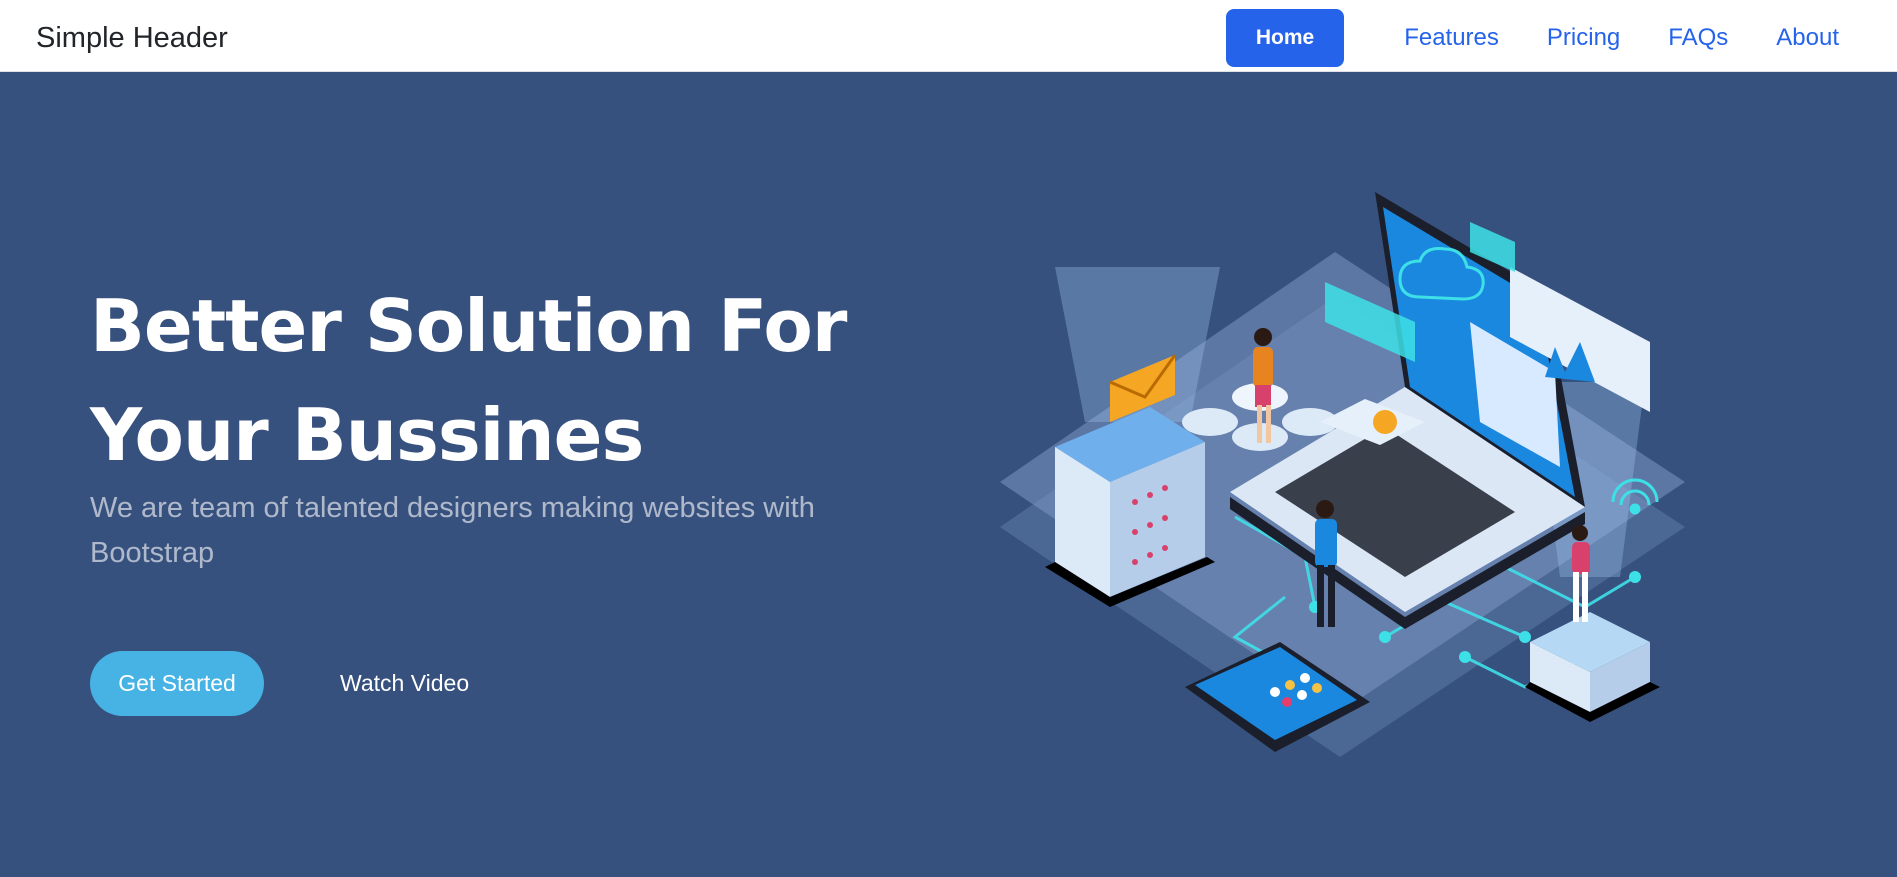 This screenshot has width=1897, height=877. I want to click on brand-title: Simple Header, so click(132, 36).